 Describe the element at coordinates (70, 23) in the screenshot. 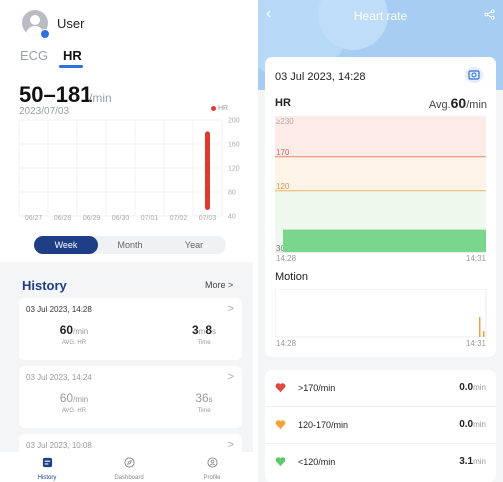

I see `user-name: User` at that location.